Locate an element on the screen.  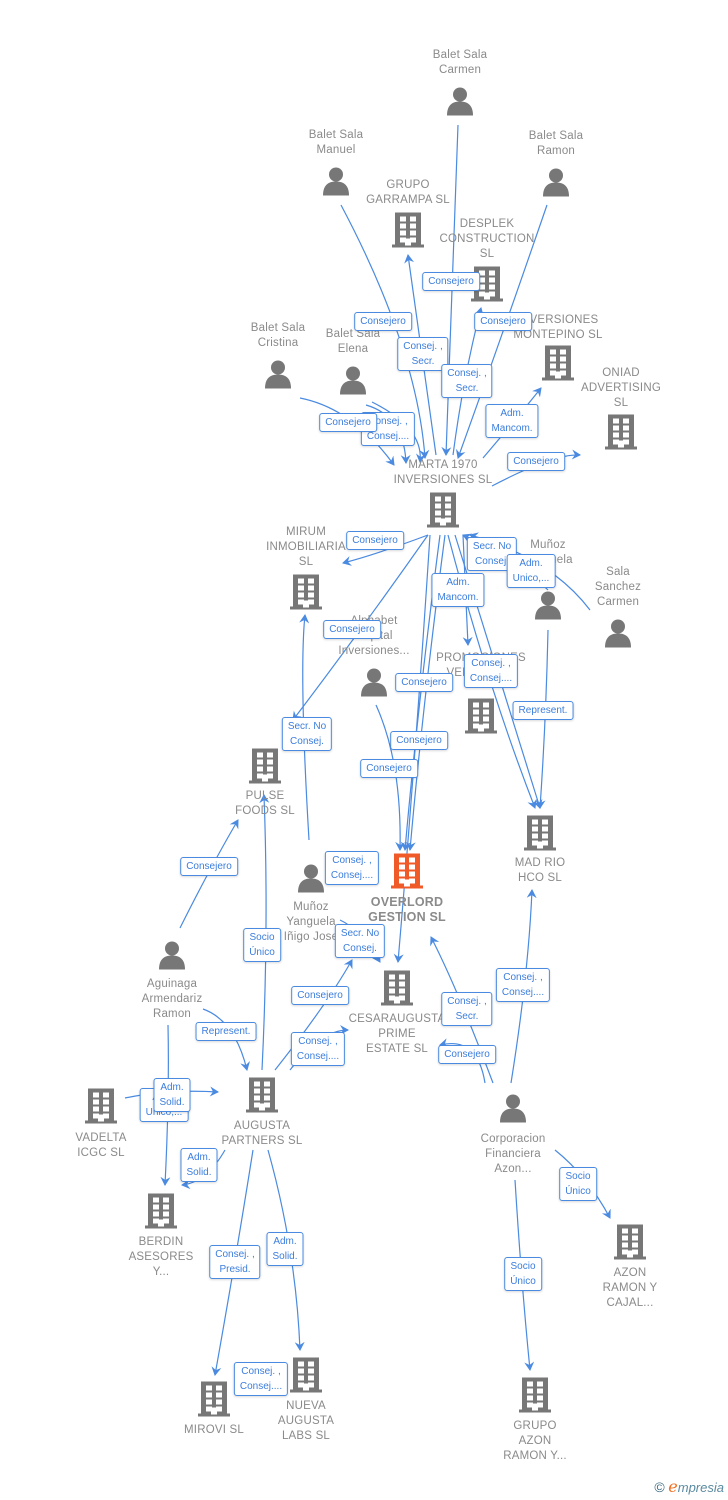
edge-role-label: Consej. , Presid. is located at coordinates (235, 1262).